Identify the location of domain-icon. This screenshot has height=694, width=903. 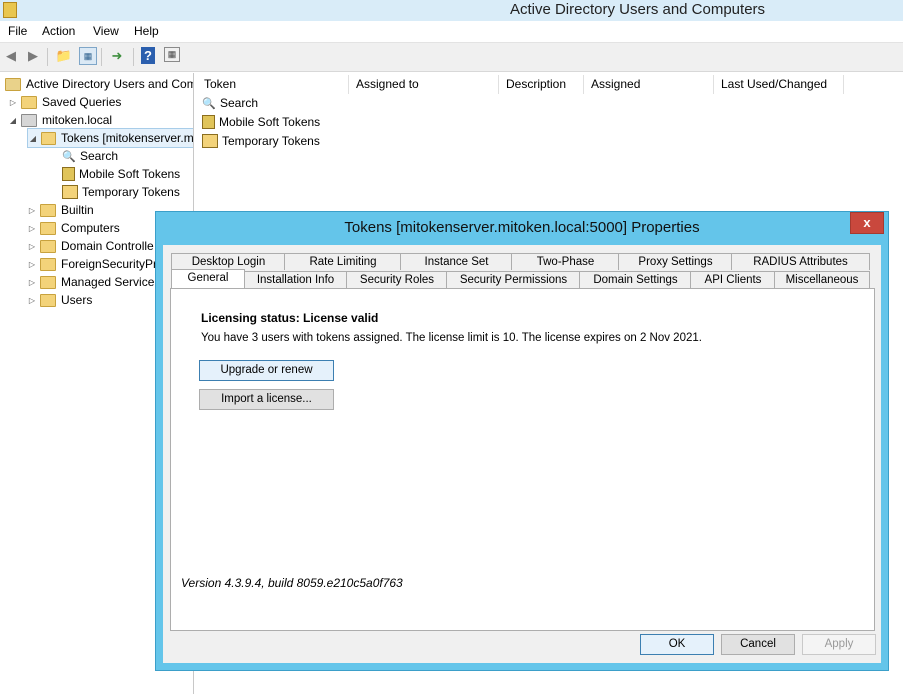
(29, 120).